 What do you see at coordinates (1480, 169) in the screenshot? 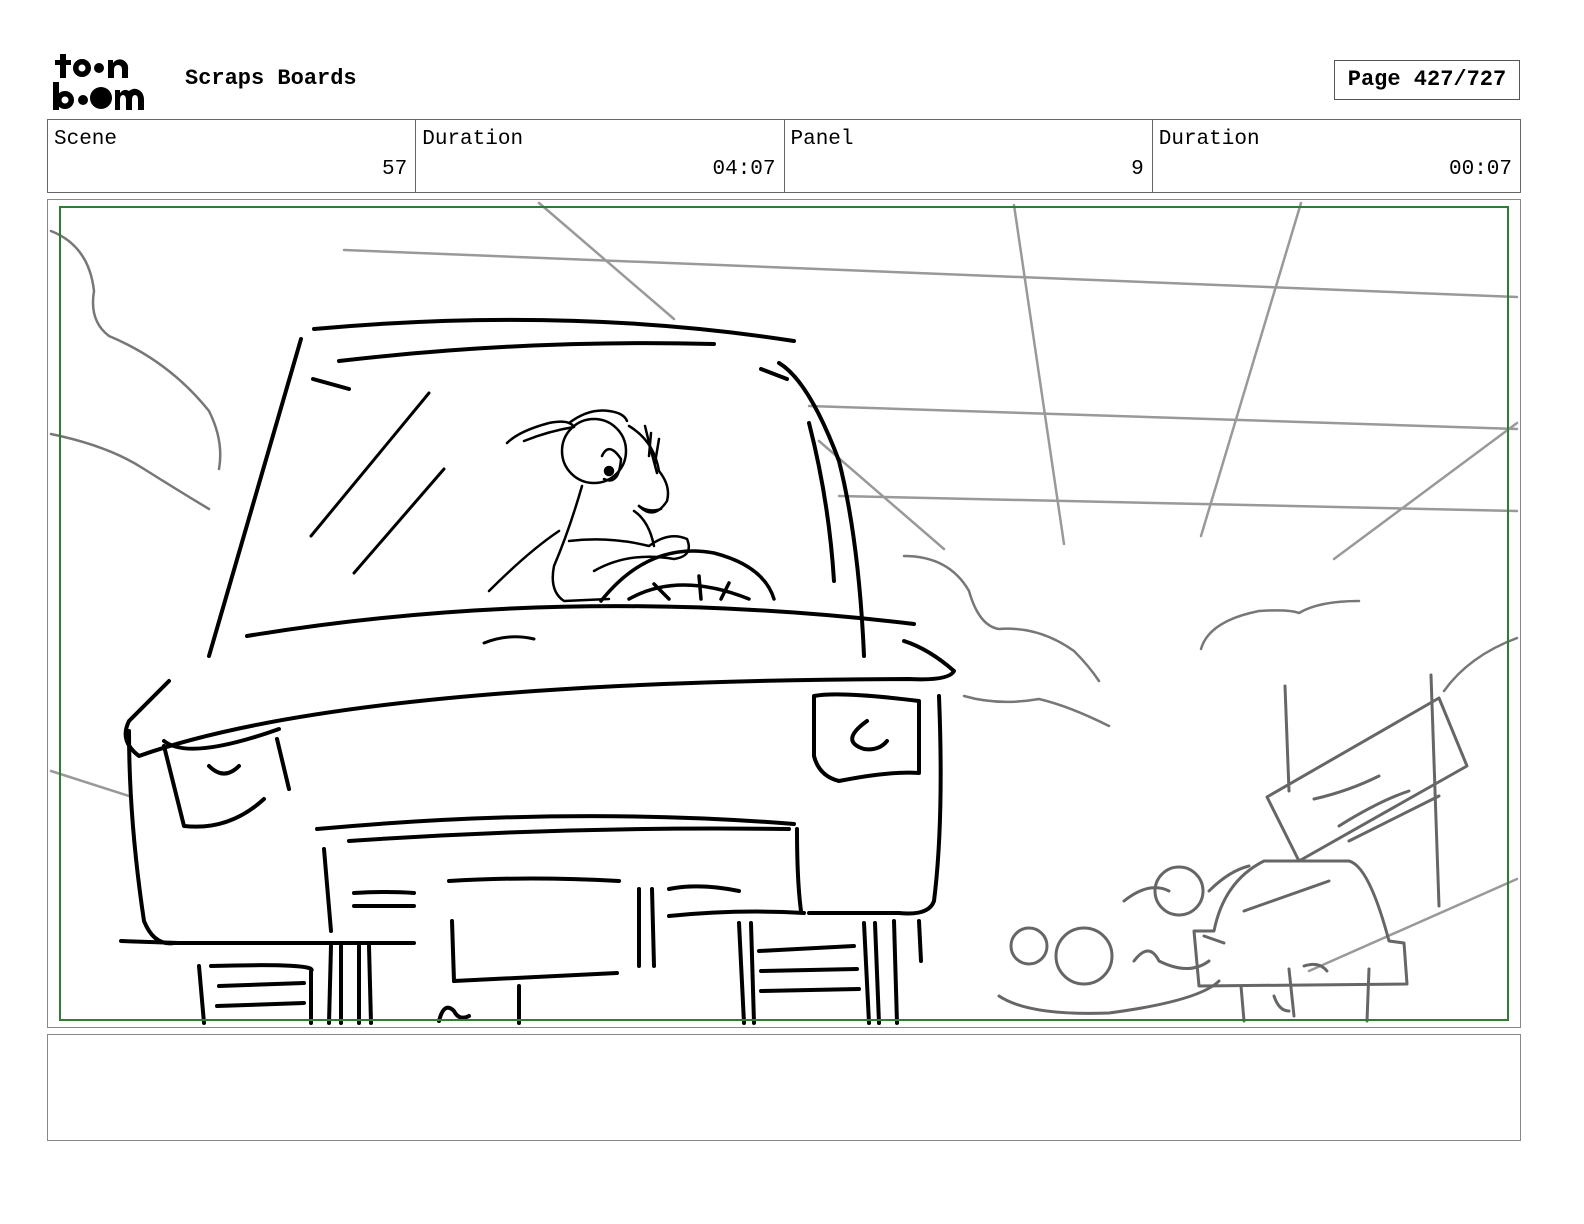
I see `panel-duration-value: 00:07` at bounding box center [1480, 169].